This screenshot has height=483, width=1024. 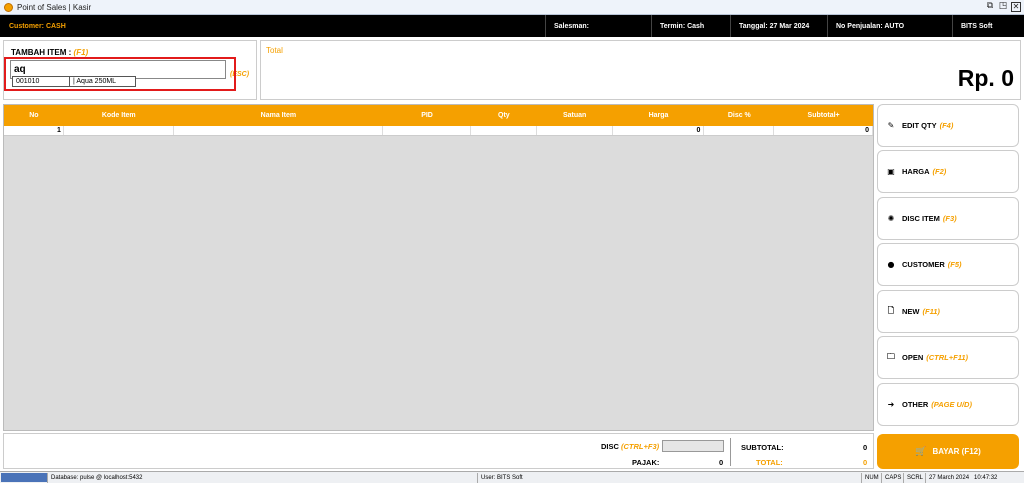 I want to click on cell-qty, so click(x=504, y=130).